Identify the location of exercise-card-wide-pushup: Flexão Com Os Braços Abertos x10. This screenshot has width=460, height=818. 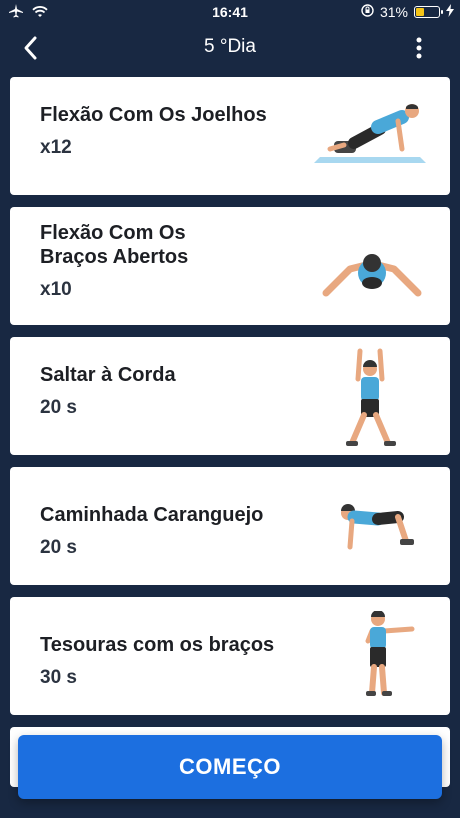
(230, 266).